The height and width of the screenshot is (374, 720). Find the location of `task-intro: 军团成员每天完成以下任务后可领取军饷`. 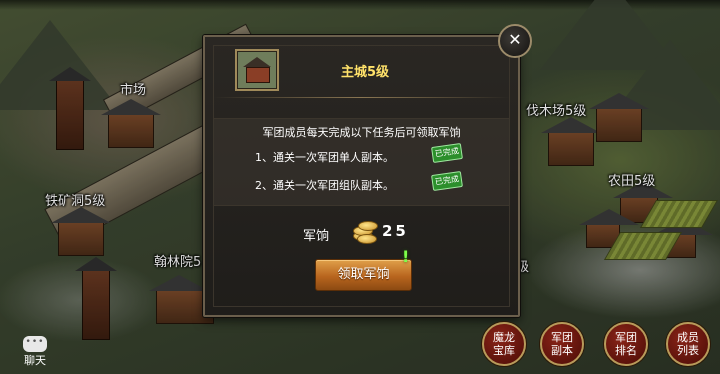

task-intro: 军团成员每天完成以下任务后可领取军饷 is located at coordinates (361, 132).